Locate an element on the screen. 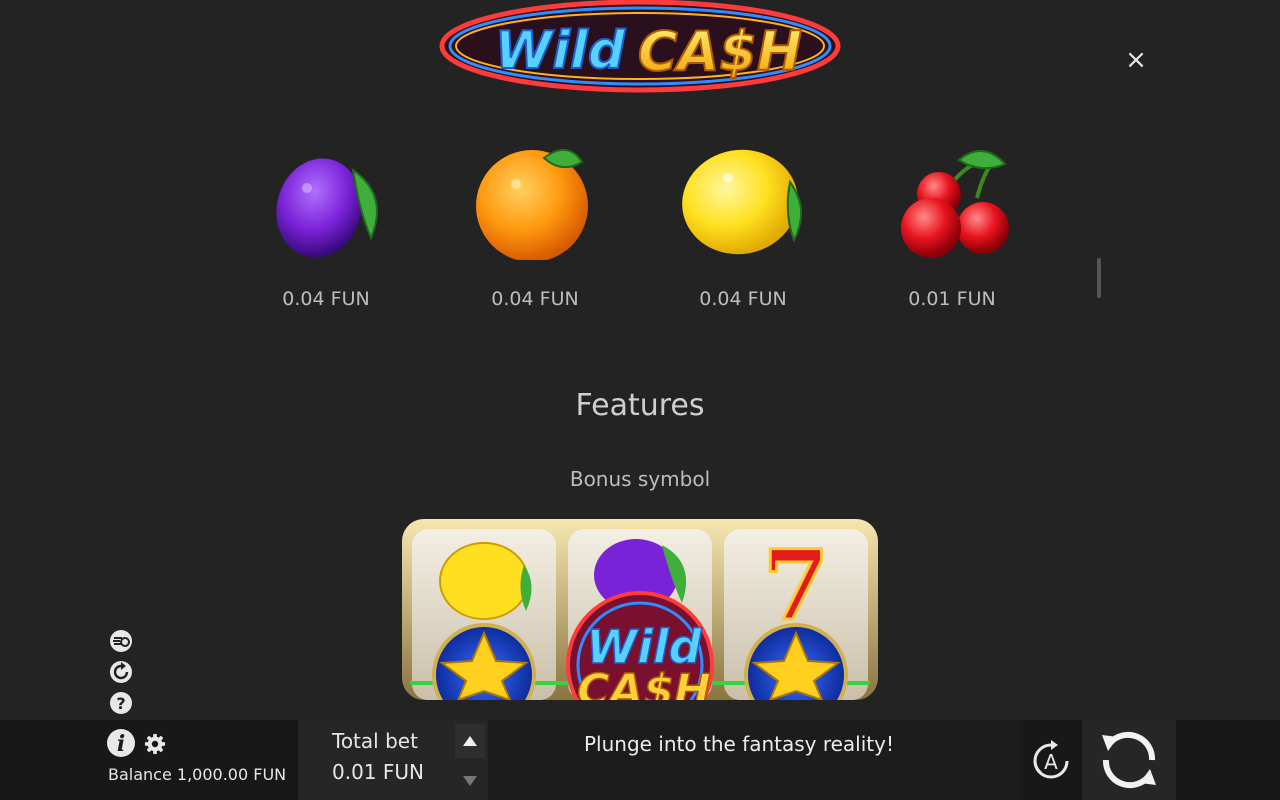  bet-increase-button is located at coordinates (470, 741).